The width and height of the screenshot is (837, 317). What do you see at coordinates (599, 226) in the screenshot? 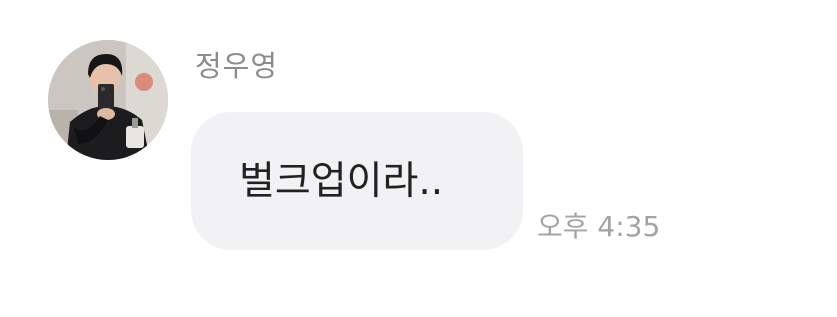
I see `message-timestamp: 오후 4:35` at bounding box center [599, 226].